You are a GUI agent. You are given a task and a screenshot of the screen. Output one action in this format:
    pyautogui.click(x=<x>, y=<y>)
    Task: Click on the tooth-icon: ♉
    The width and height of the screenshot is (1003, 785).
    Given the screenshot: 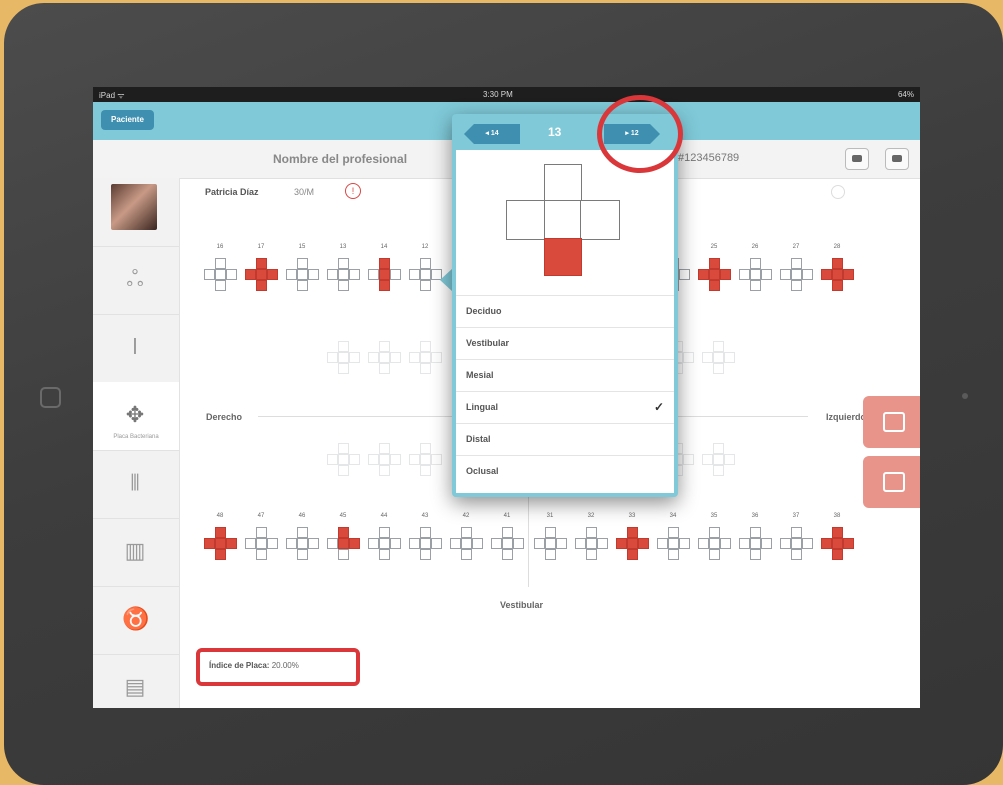 What is the action you would take?
    pyautogui.click(x=136, y=618)
    